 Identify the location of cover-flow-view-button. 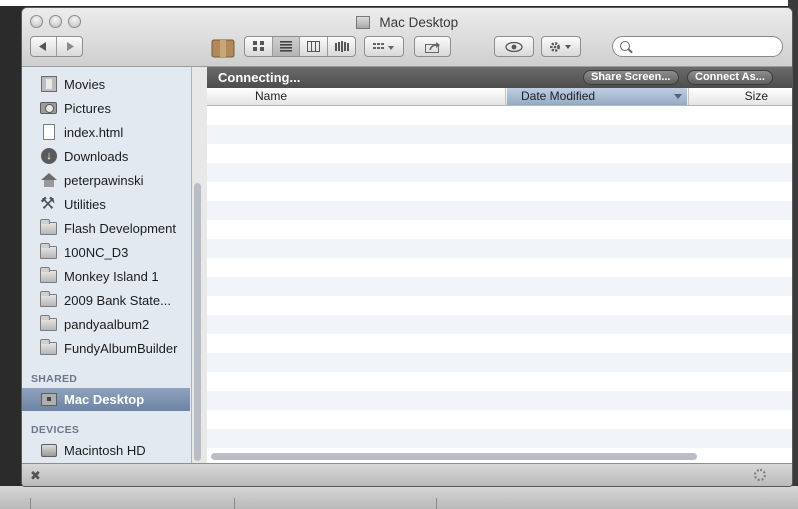
(341, 46).